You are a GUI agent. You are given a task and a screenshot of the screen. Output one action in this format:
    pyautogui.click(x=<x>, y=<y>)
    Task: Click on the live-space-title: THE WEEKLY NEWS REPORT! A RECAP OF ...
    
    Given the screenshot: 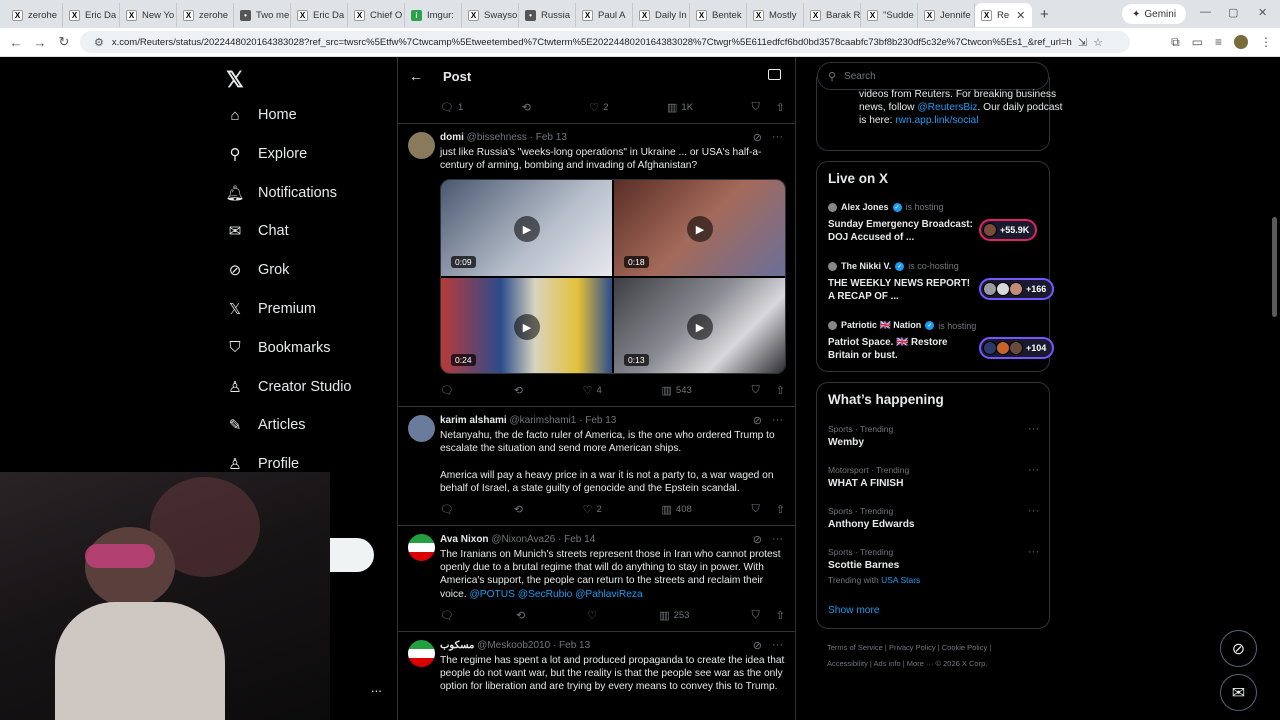 What is the action you would take?
    pyautogui.click(x=900, y=290)
    